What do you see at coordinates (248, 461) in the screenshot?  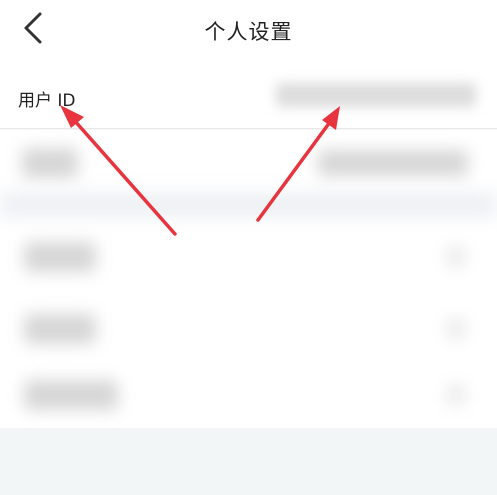 I see `bottom-area` at bounding box center [248, 461].